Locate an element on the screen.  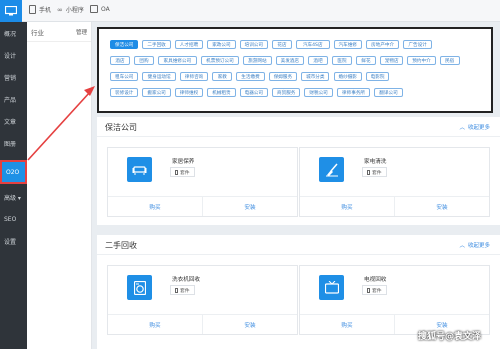
industry-tag: 酒店 is located at coordinates (120, 60).